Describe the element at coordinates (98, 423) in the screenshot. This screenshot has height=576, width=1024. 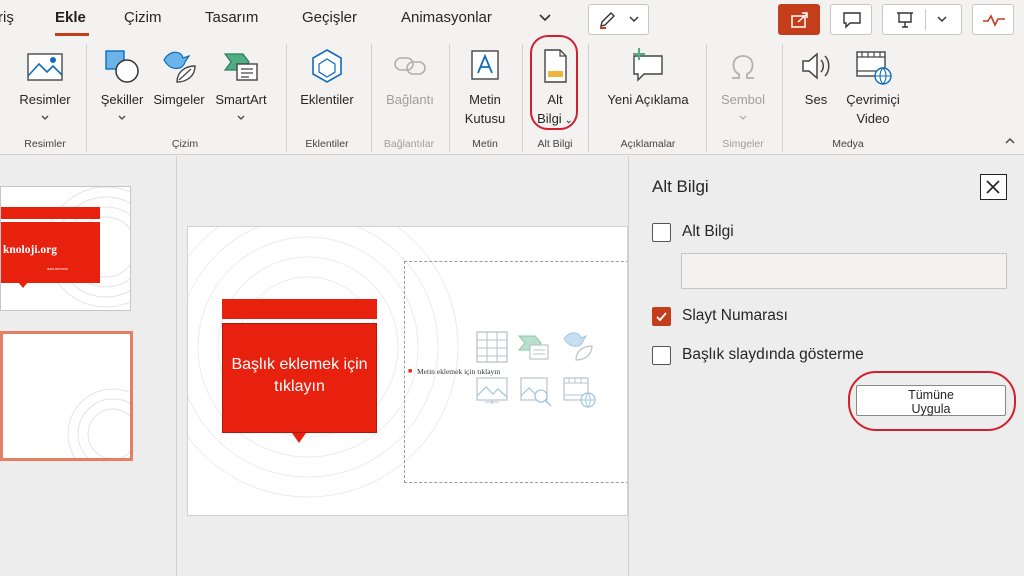
I see `swirl-background` at that location.